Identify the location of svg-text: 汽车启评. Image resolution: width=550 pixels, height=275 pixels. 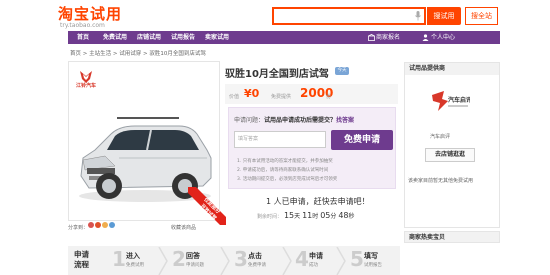
(459, 100).